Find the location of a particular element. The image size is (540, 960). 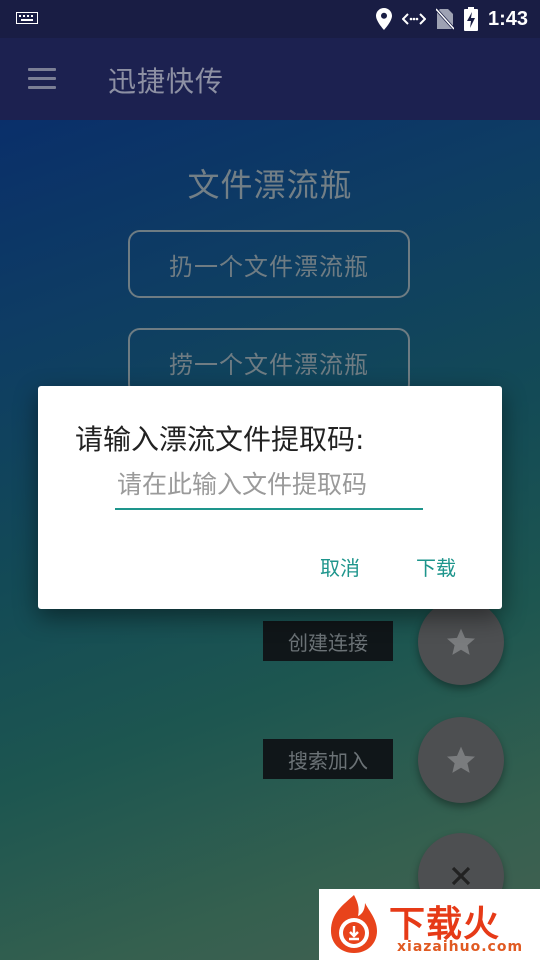

download-button: 下载 is located at coordinates (436, 566).